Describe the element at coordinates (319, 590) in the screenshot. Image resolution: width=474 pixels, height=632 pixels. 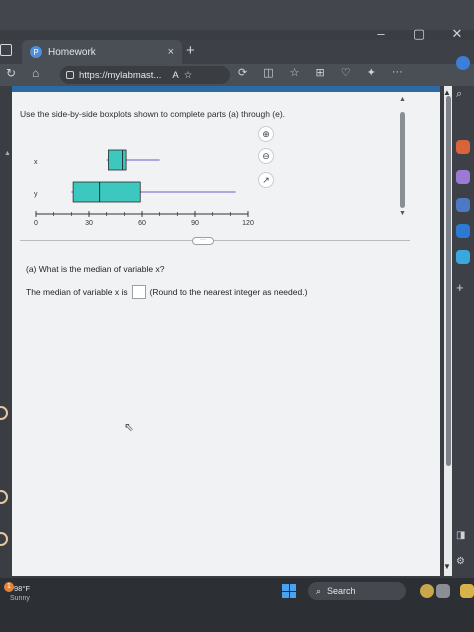
I see `search-icon: ⌕` at that location.